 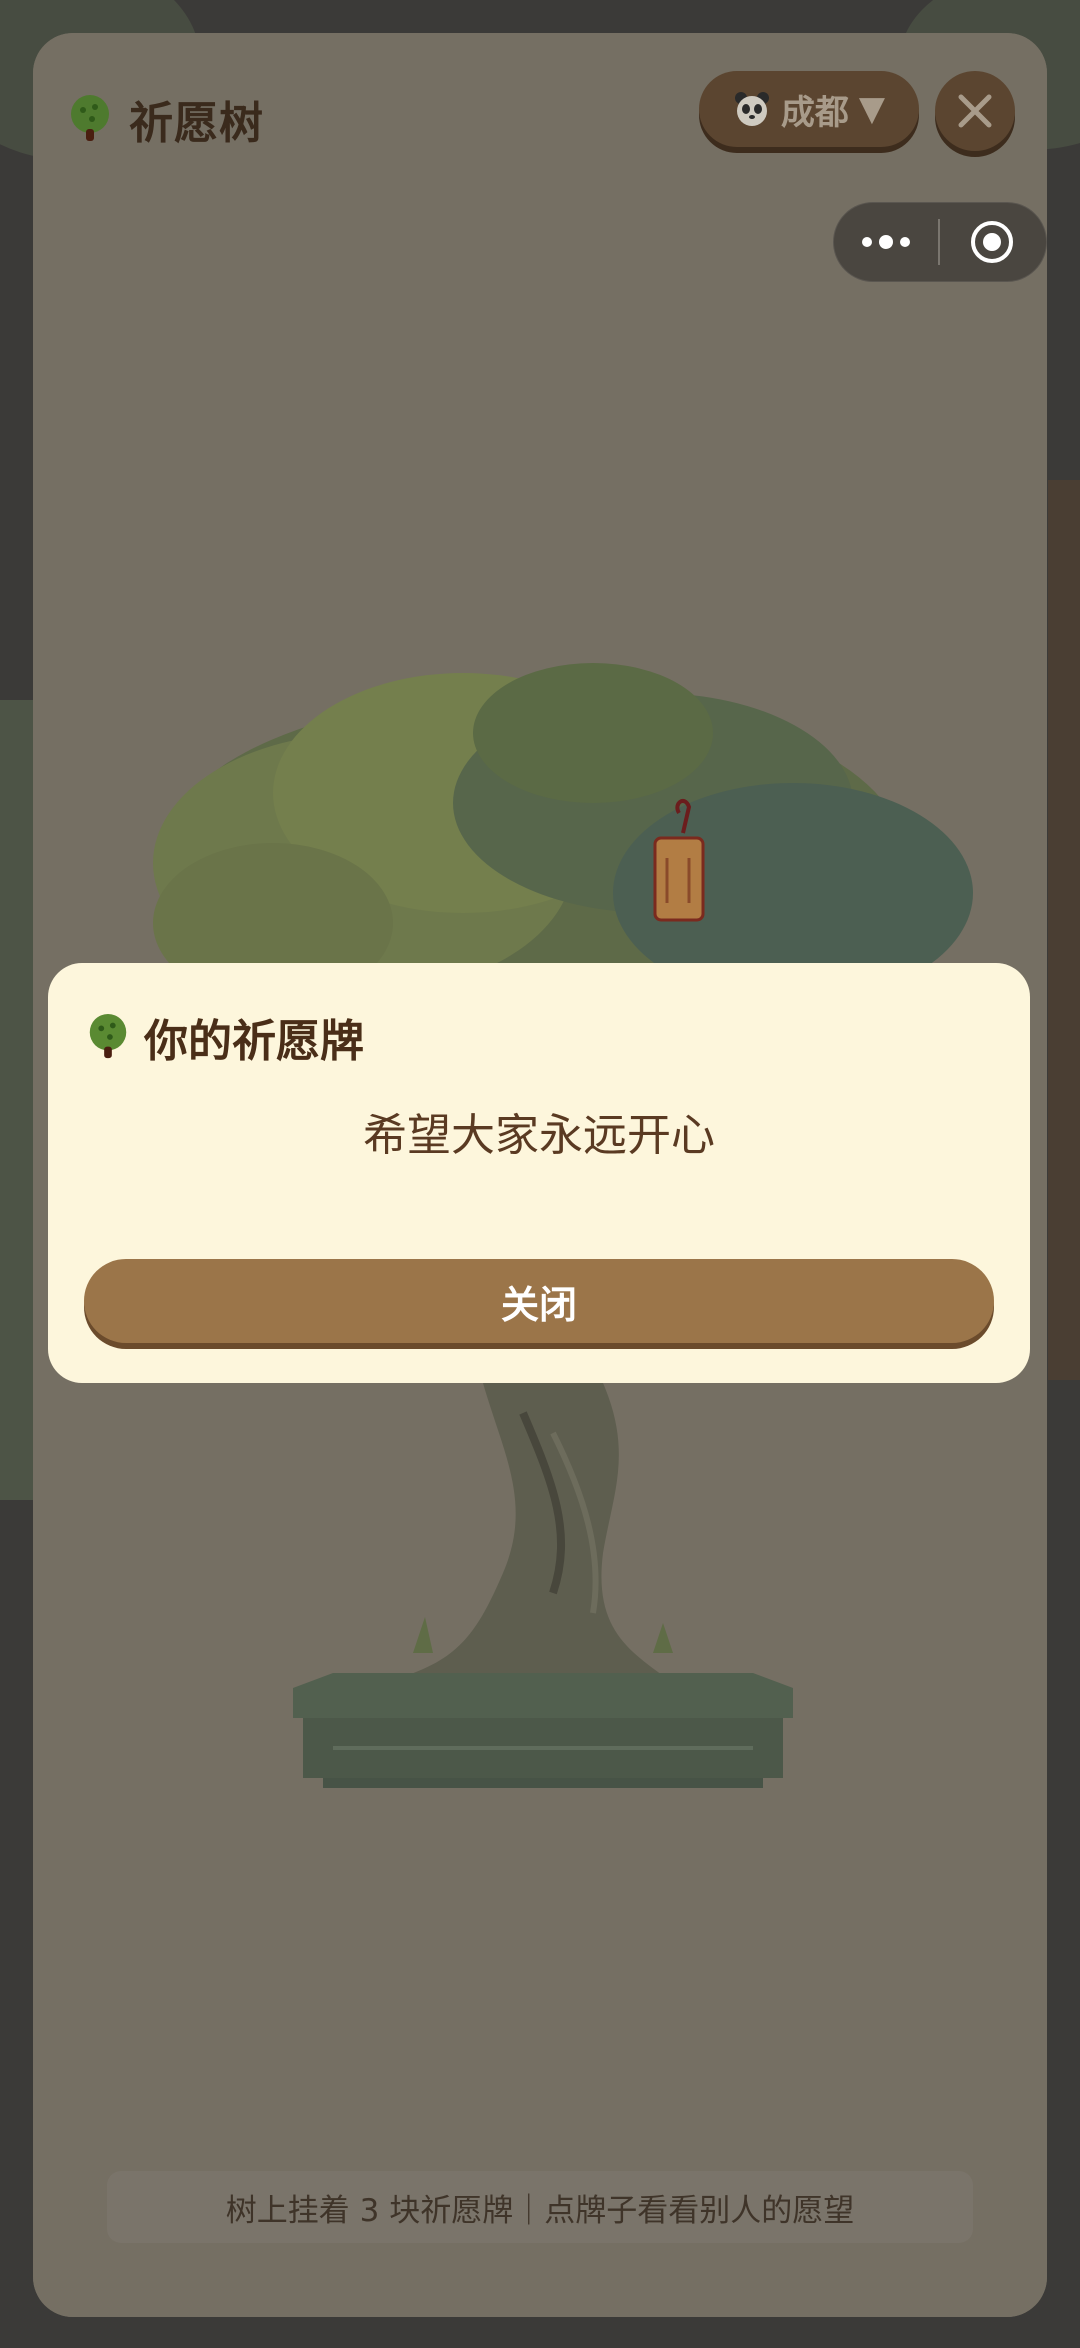 What do you see at coordinates (196, 123) in the screenshot?
I see `app-title: 祈愿树` at bounding box center [196, 123].